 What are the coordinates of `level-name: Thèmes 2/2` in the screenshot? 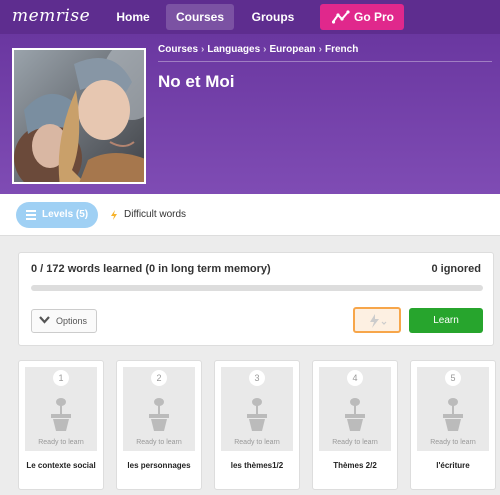 It's located at (355, 465).